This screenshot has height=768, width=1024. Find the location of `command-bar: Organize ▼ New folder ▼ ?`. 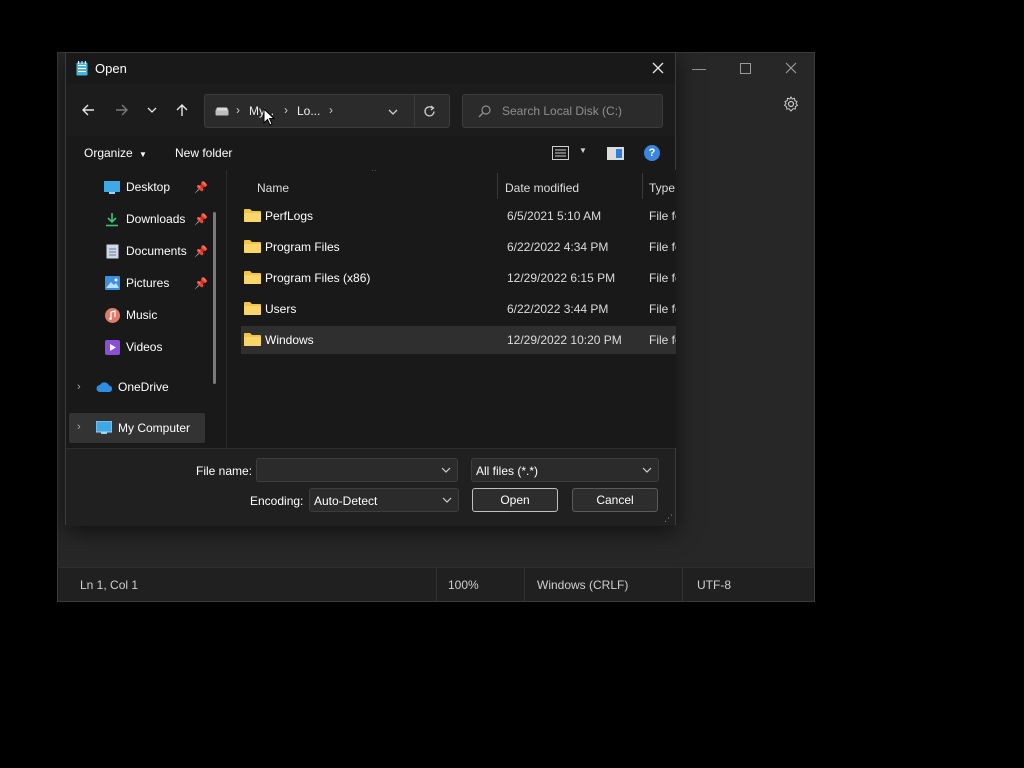

command-bar: Organize ▼ New folder ▼ ? is located at coordinates (370, 153).